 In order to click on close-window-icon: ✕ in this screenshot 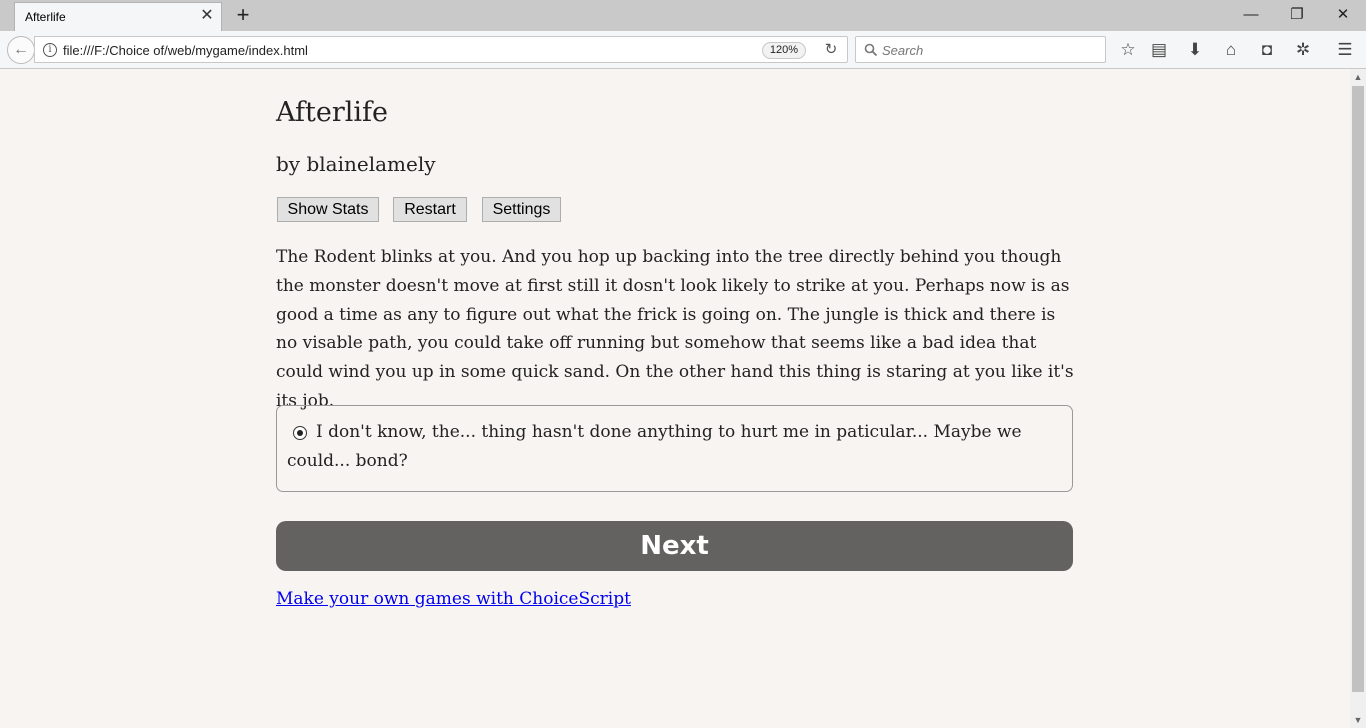, I will do `click(1343, 15)`.